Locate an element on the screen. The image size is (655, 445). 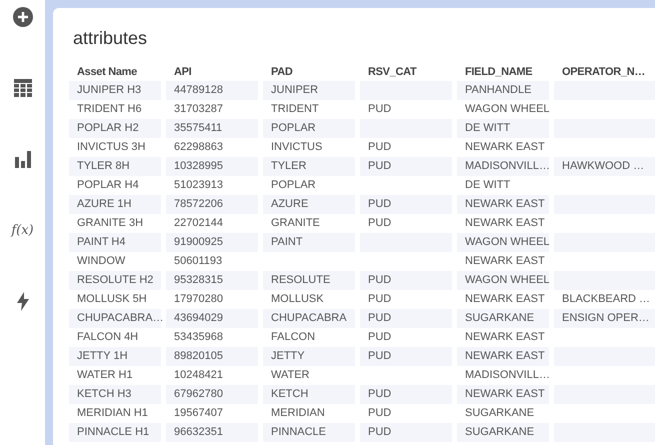
table-cell-text: FALCON is located at coordinates (293, 337).